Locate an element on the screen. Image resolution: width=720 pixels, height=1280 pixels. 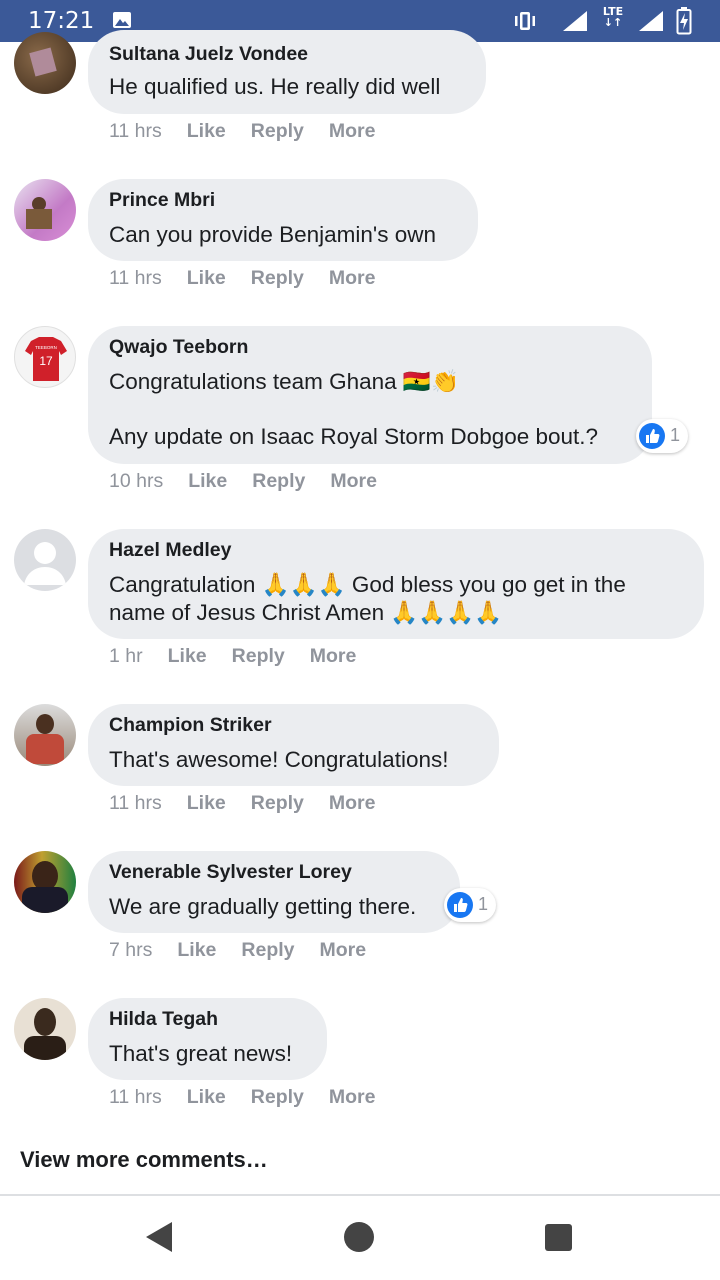
comment-actions: 7 hrs Like Reply More is located at coordinates (250, 952).